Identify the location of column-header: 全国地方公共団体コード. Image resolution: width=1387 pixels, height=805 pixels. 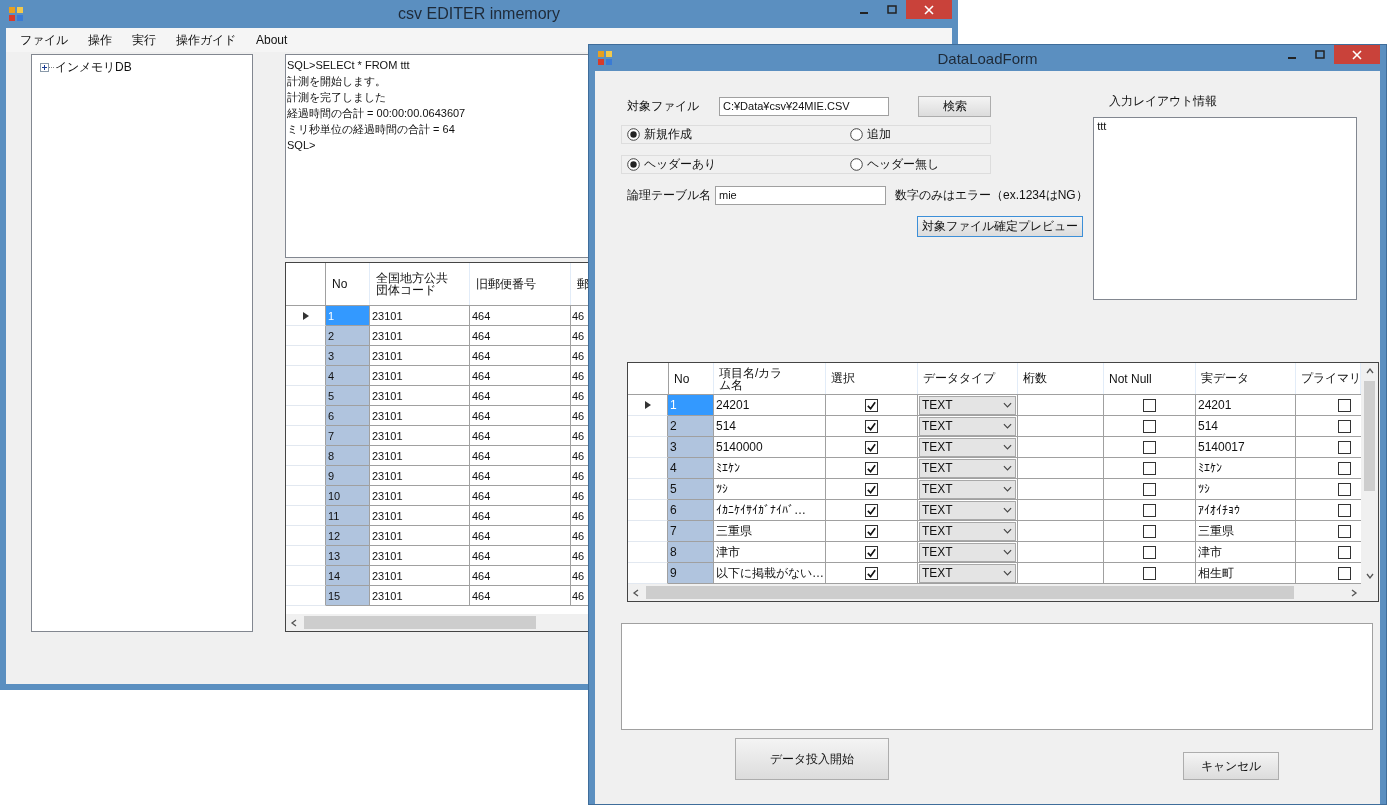
(413, 284).